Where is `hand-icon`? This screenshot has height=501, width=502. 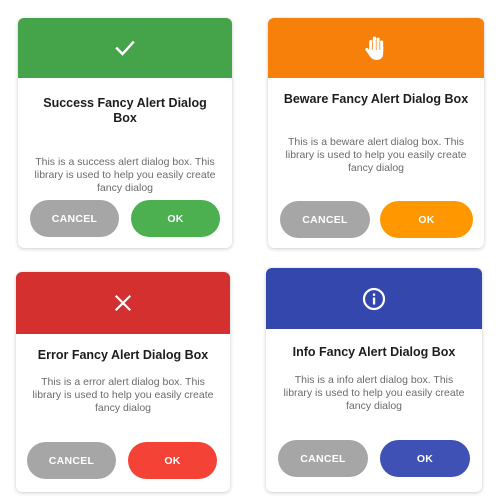
hand-icon is located at coordinates (376, 48).